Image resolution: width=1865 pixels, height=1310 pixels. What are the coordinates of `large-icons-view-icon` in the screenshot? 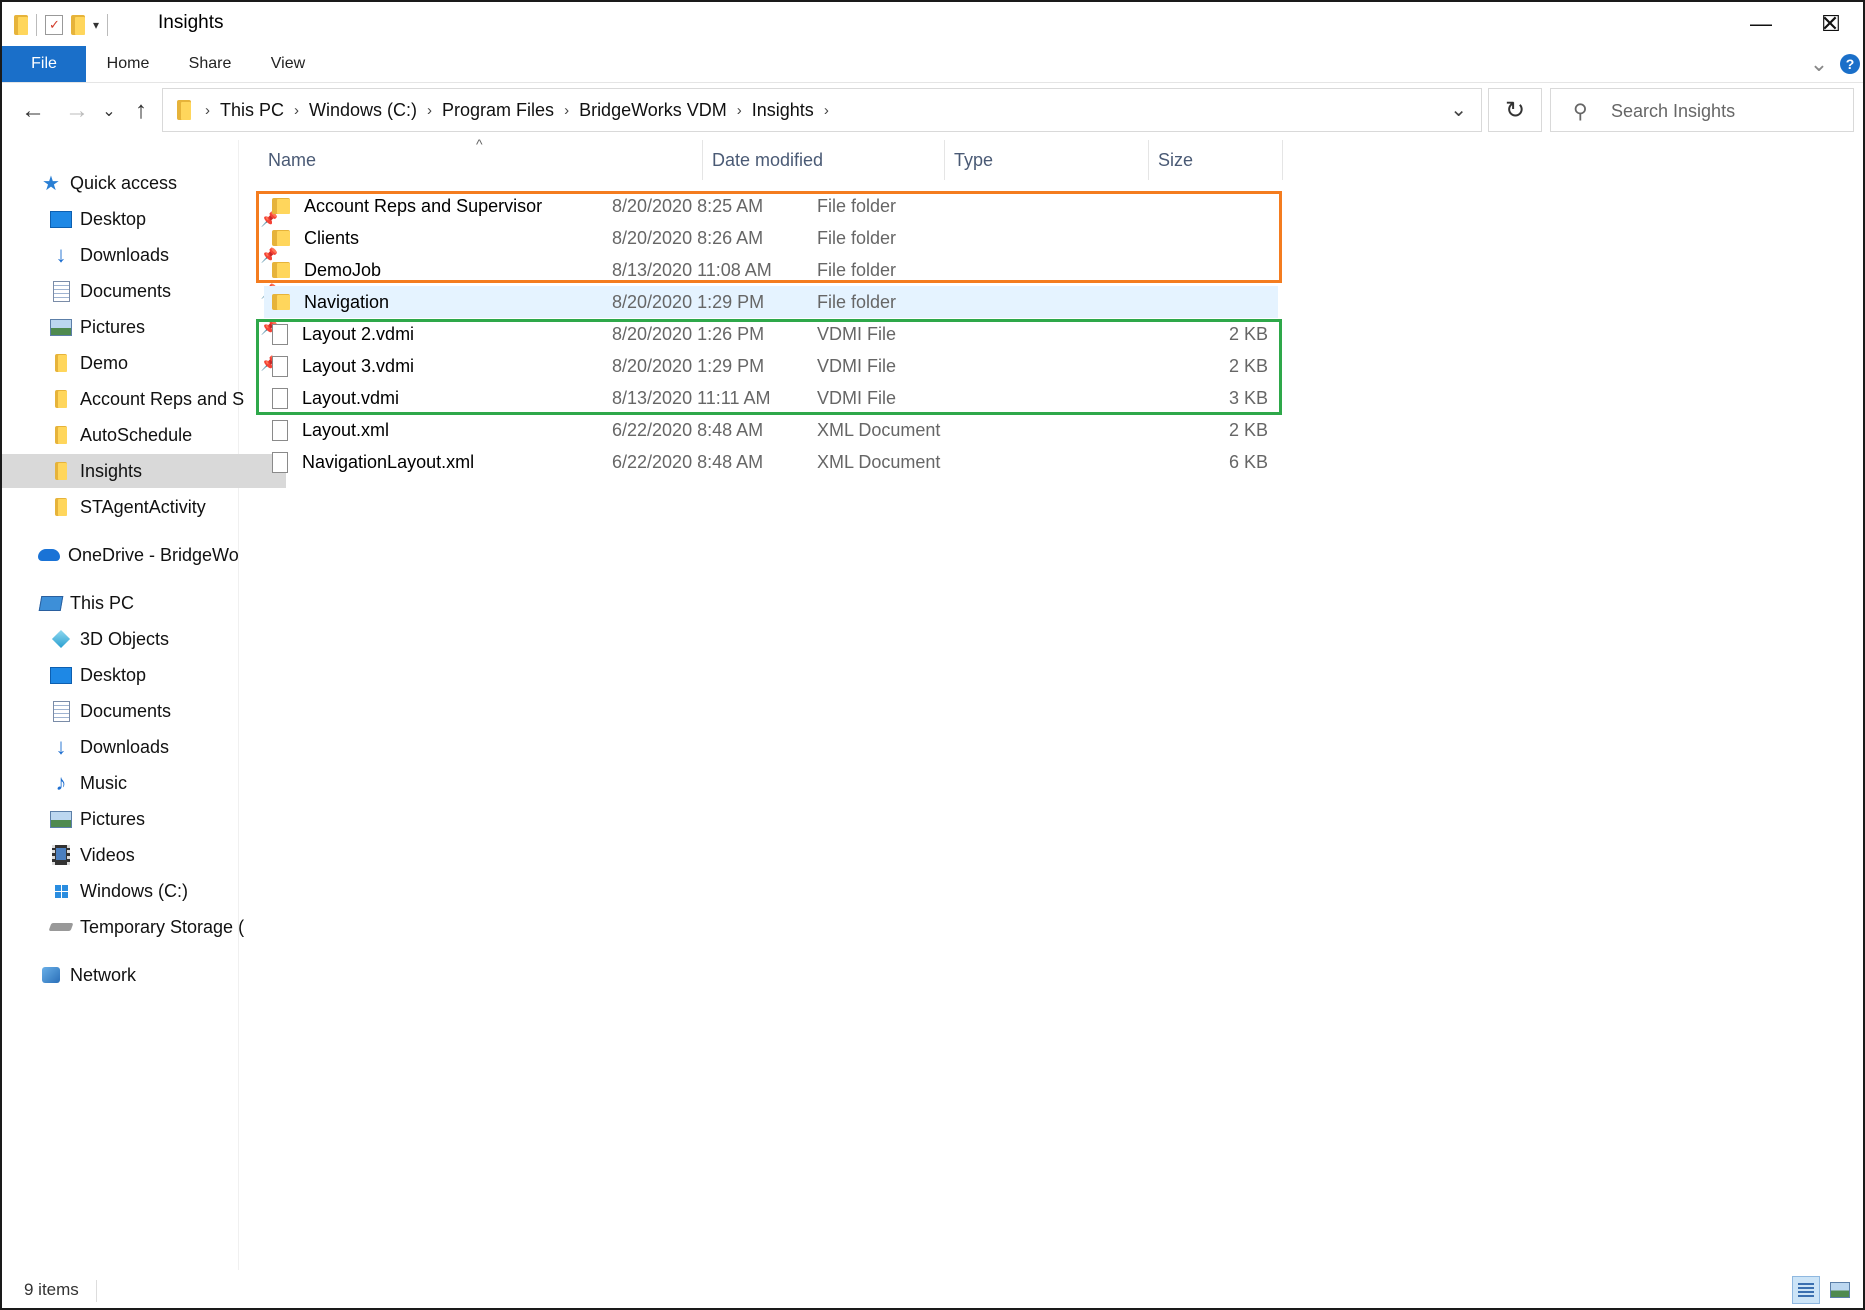 It's located at (1840, 1290).